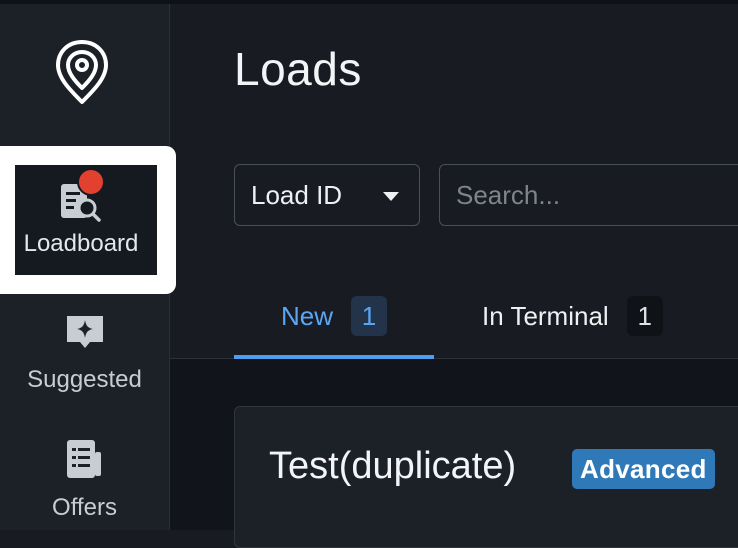 The height and width of the screenshot is (548, 738). I want to click on sidebar-item-label: Offers, so click(84, 507).